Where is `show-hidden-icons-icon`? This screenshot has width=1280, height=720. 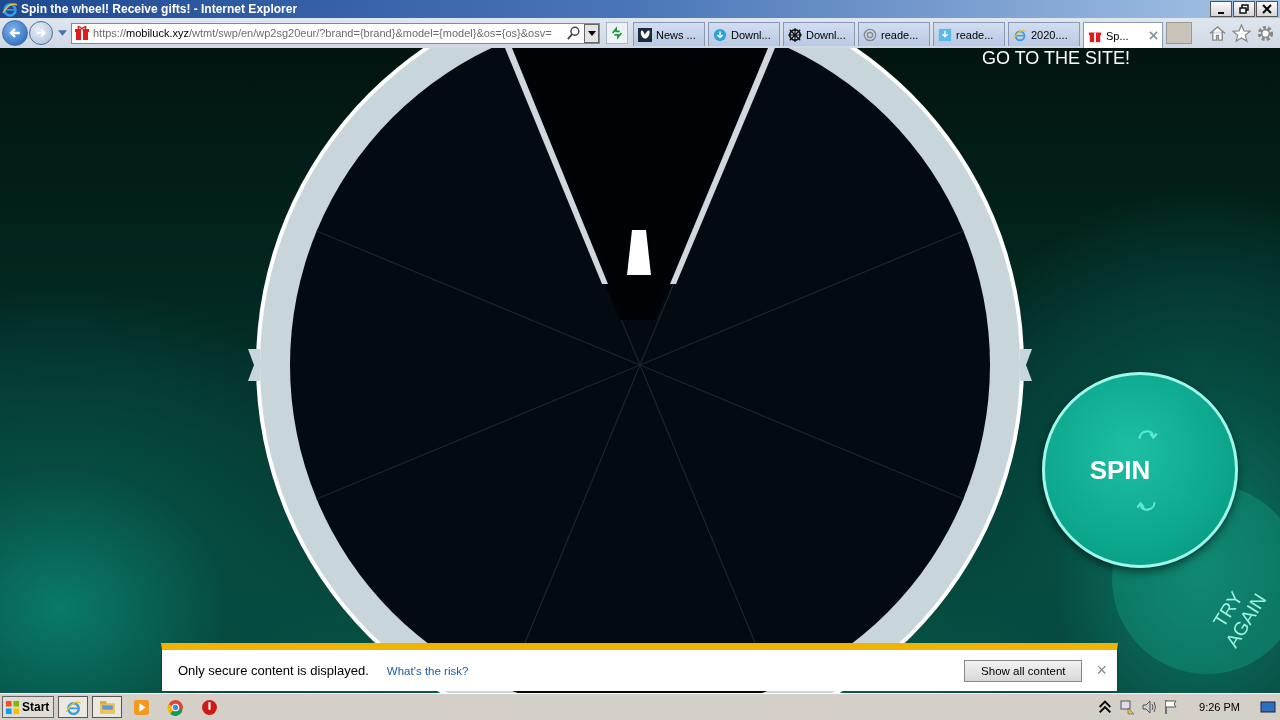 show-hidden-icons-icon is located at coordinates (1105, 707).